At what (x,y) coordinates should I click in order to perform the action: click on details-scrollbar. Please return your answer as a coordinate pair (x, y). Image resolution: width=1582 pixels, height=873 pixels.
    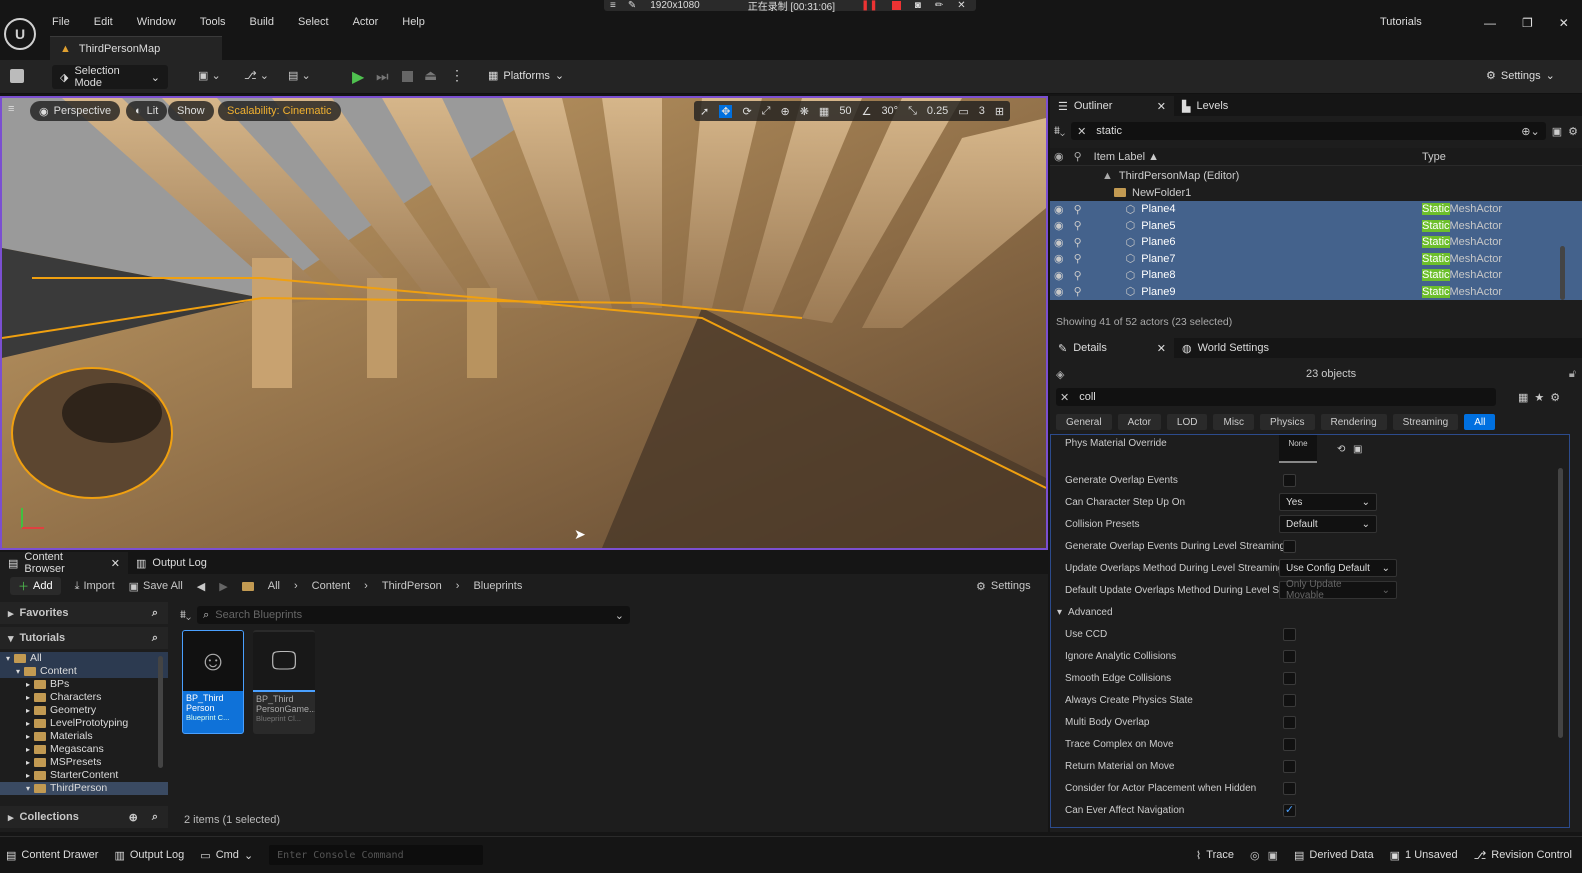
    Looking at the image, I should click on (1560, 603).